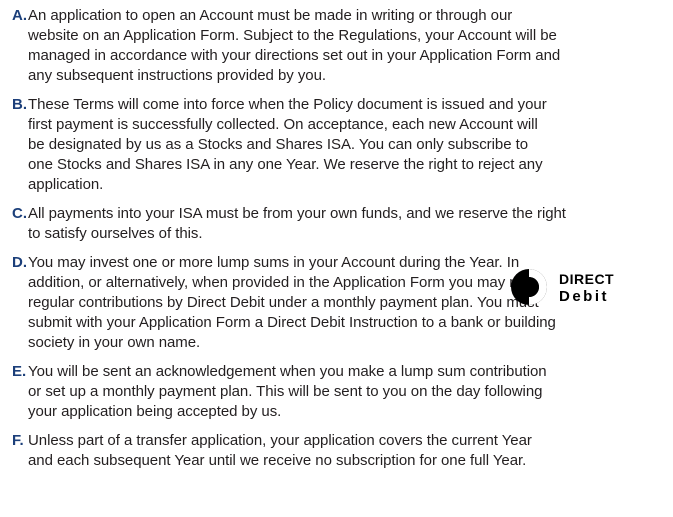 This screenshot has width=673, height=517. What do you see at coordinates (19, 213) in the screenshot?
I see `clause-letter: C.` at bounding box center [19, 213].